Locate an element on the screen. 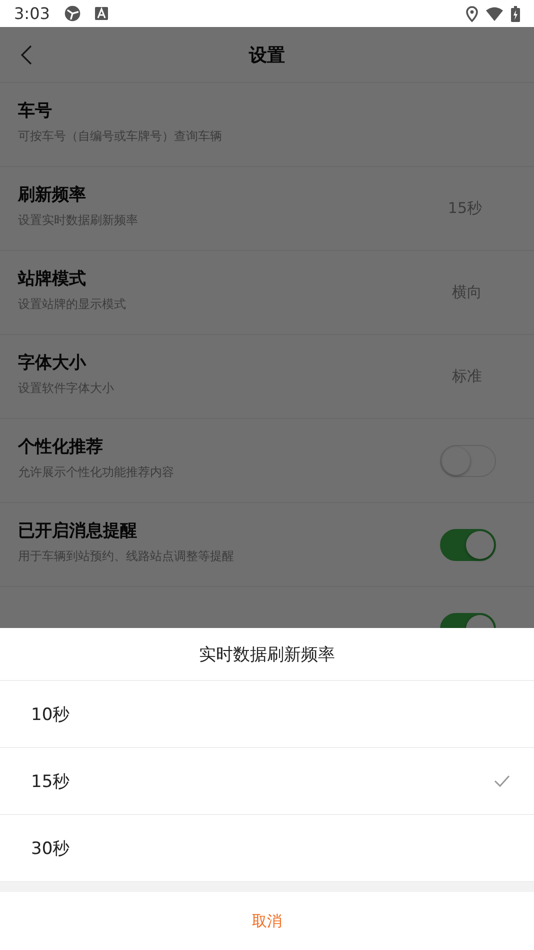 The image size is (534, 950). setting-title: 站牌模式 is located at coordinates (52, 279).